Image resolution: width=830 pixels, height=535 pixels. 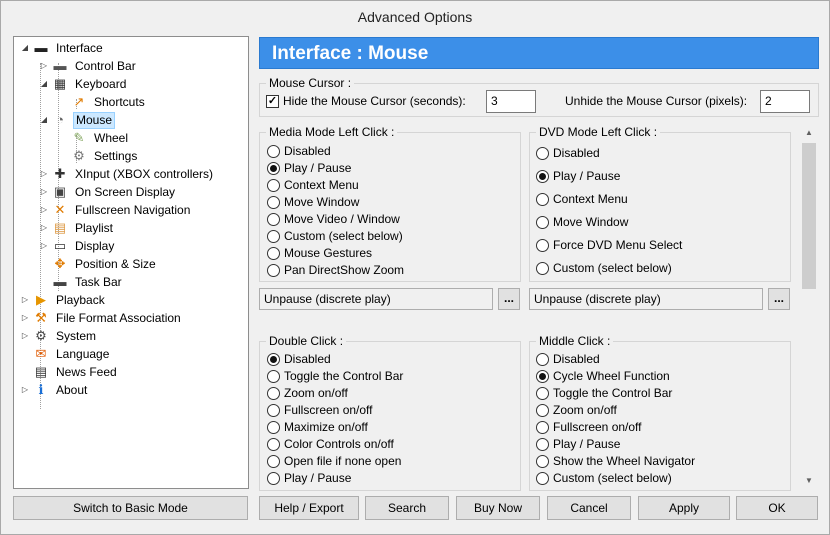 What do you see at coordinates (313, 185) in the screenshot?
I see `media-left-option: Context Menu` at bounding box center [313, 185].